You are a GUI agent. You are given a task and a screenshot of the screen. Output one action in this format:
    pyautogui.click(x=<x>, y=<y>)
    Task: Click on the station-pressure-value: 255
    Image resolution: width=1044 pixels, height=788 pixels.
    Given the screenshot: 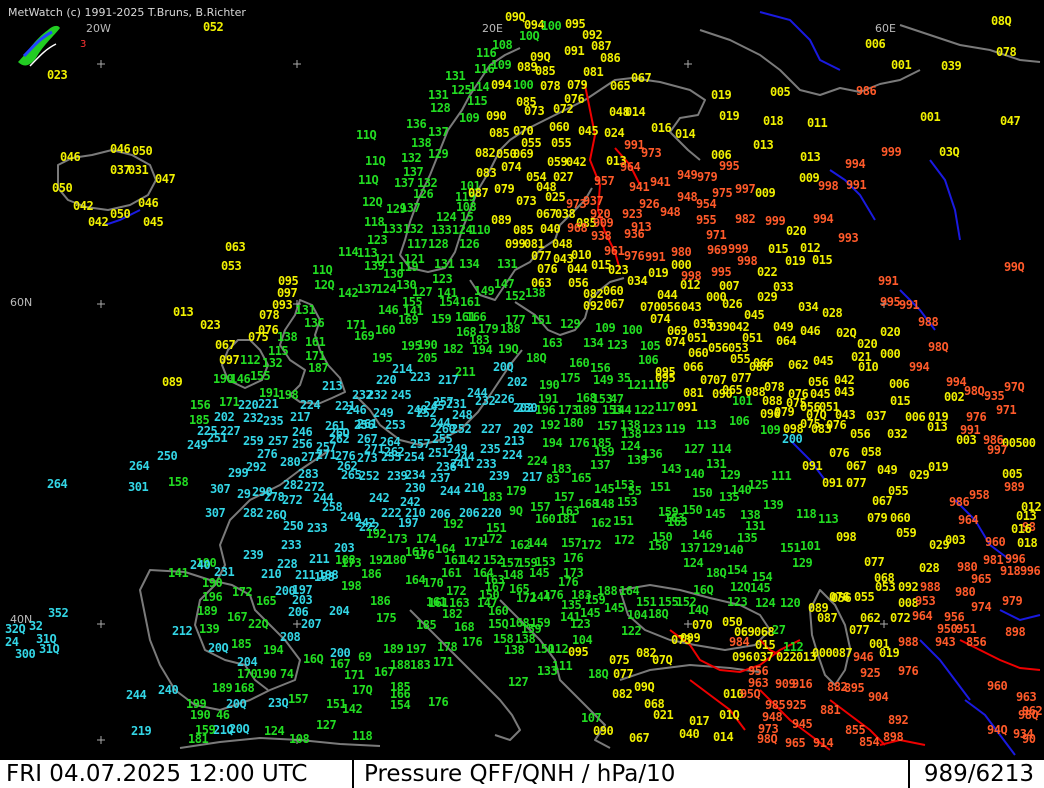 What is the action you would take?
    pyautogui.click(x=391, y=457)
    